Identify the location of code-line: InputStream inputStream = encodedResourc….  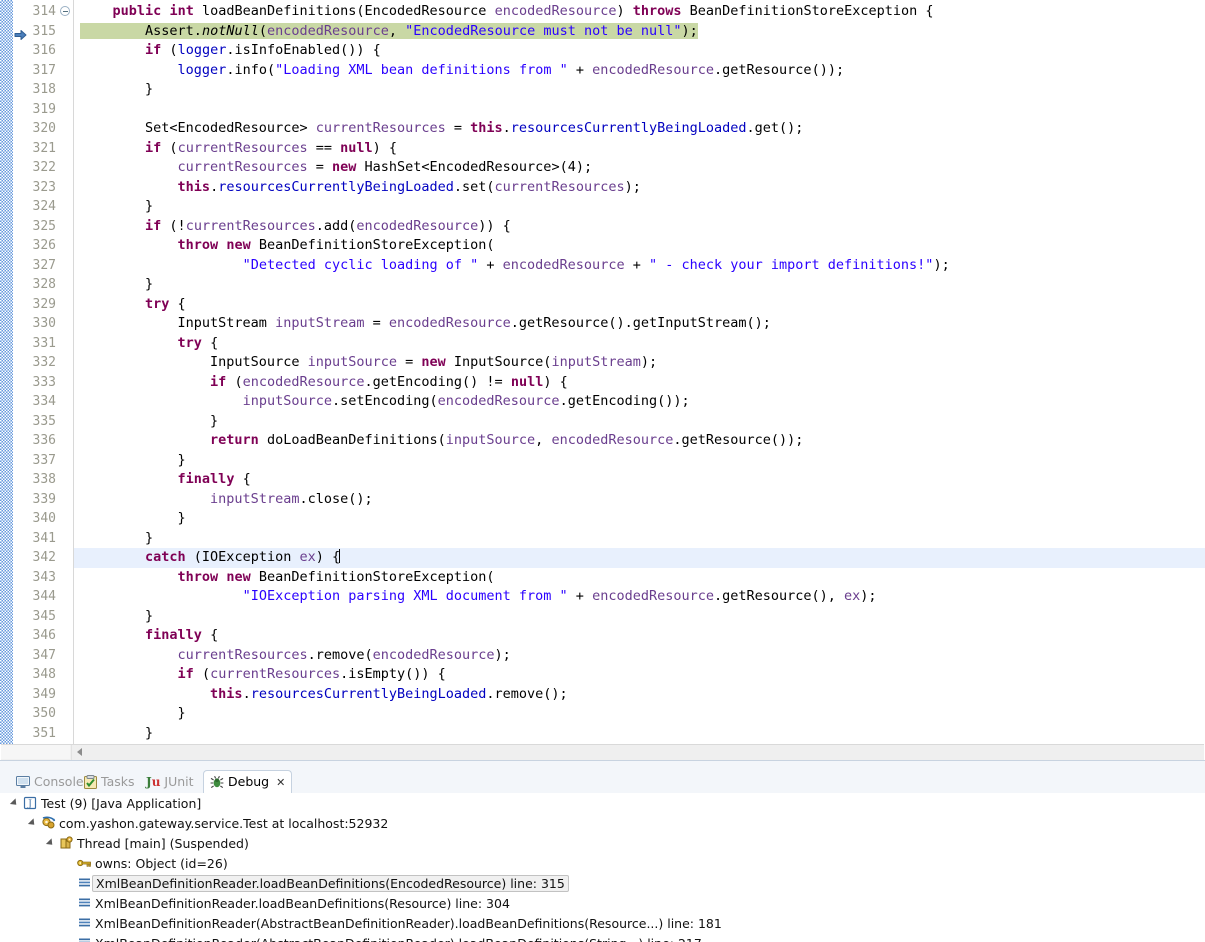
(639, 324).